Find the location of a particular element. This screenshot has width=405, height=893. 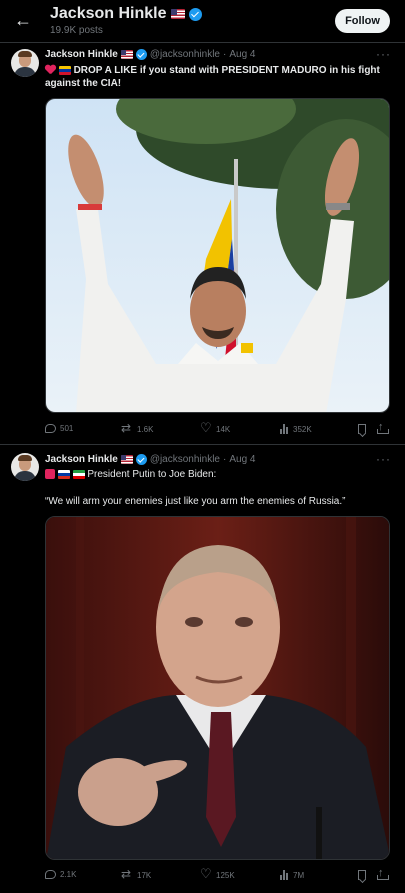

iran-flag-icon is located at coordinates (78, 474).